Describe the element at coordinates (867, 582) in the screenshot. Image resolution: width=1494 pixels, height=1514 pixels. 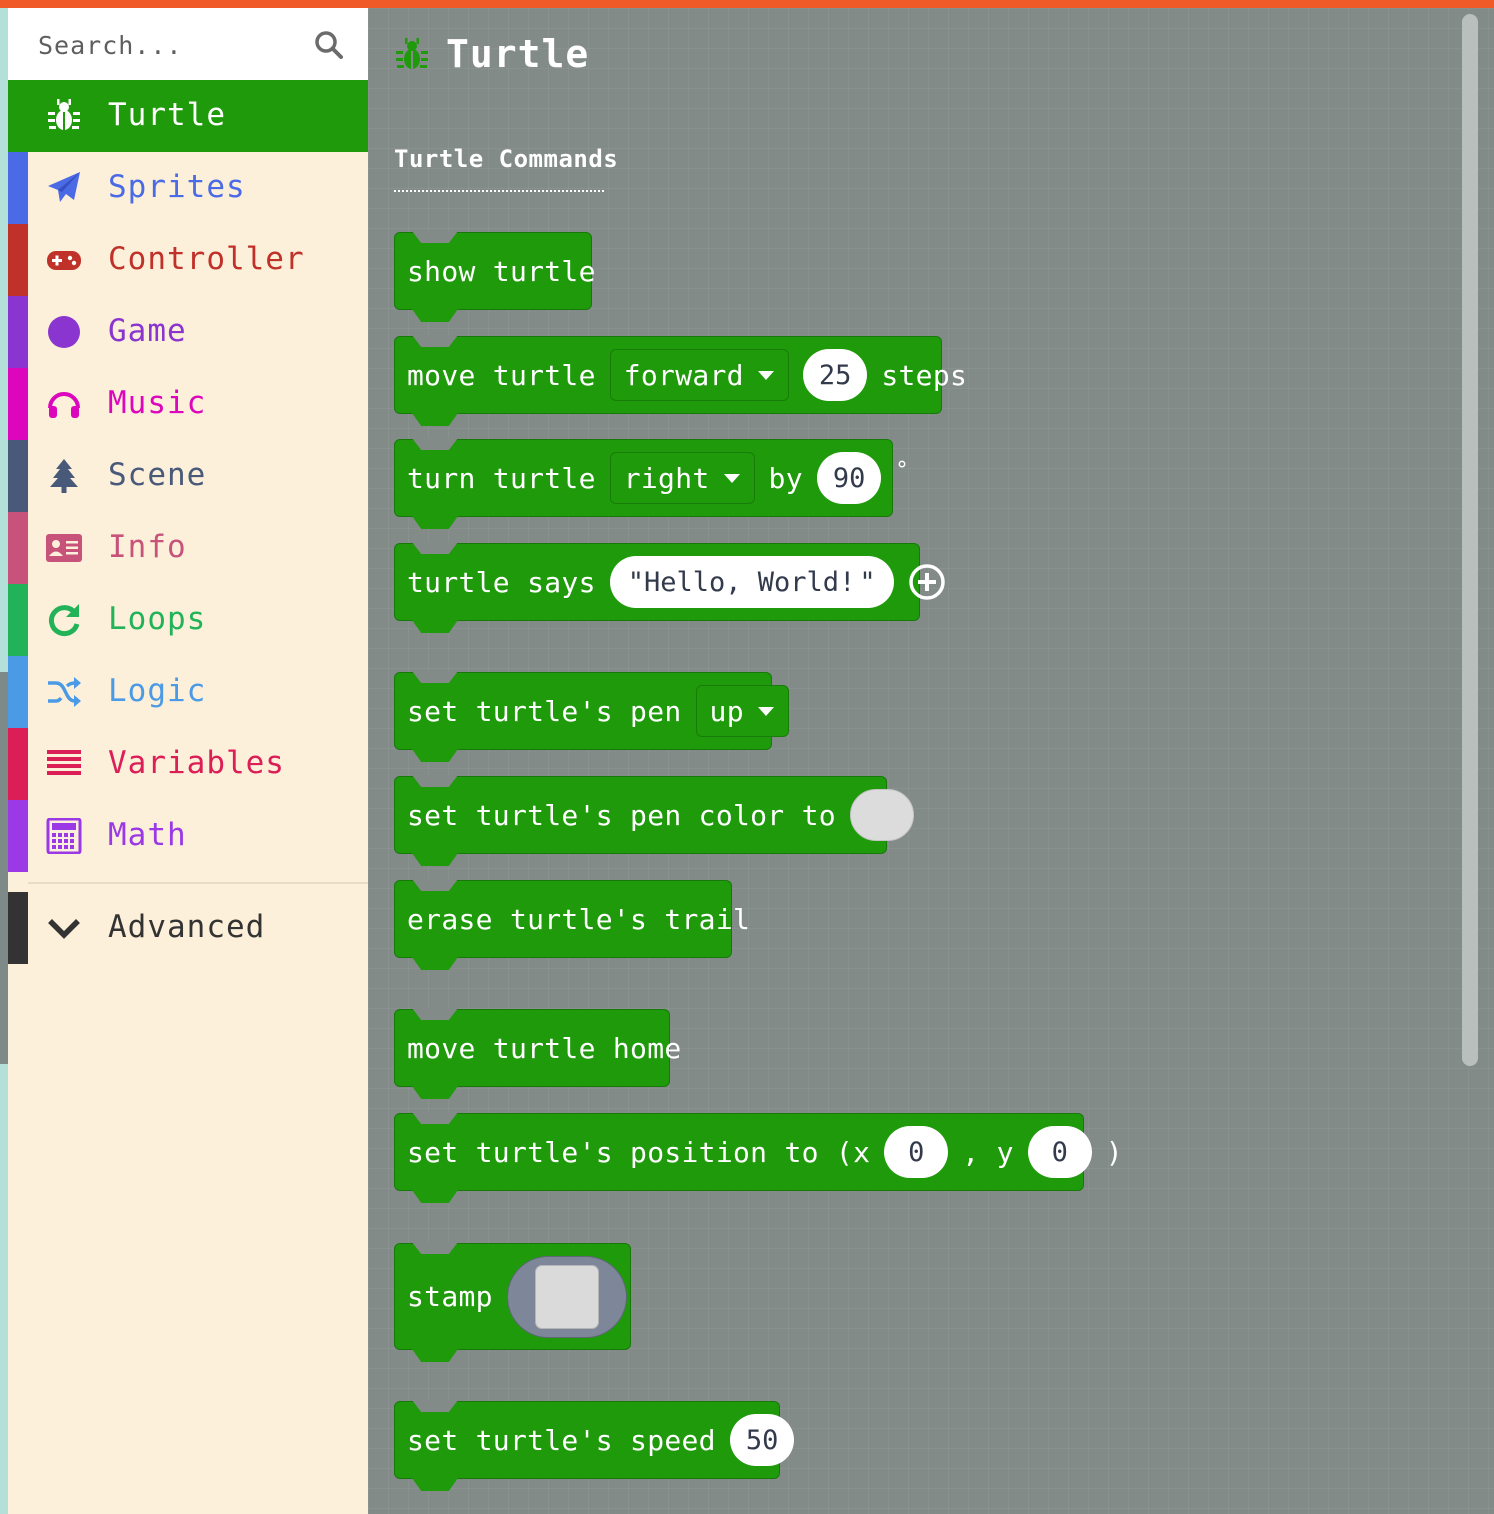
I see `close-quote: "` at that location.